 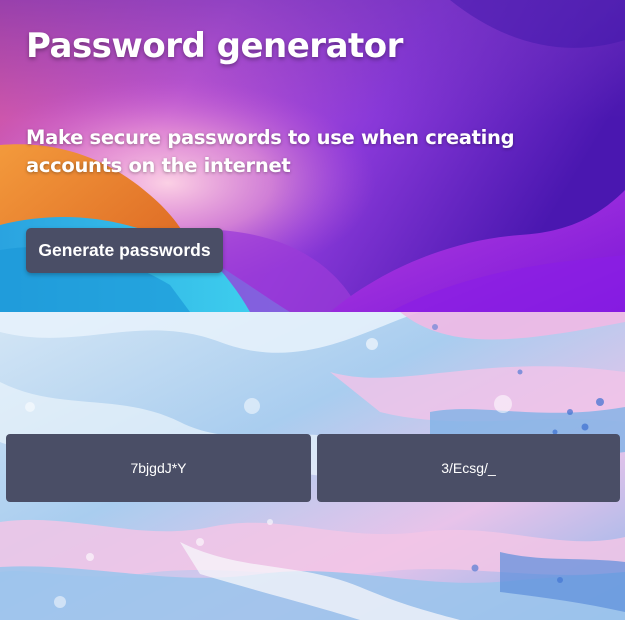 What do you see at coordinates (214, 46) in the screenshot?
I see `page-title: Password generator` at bounding box center [214, 46].